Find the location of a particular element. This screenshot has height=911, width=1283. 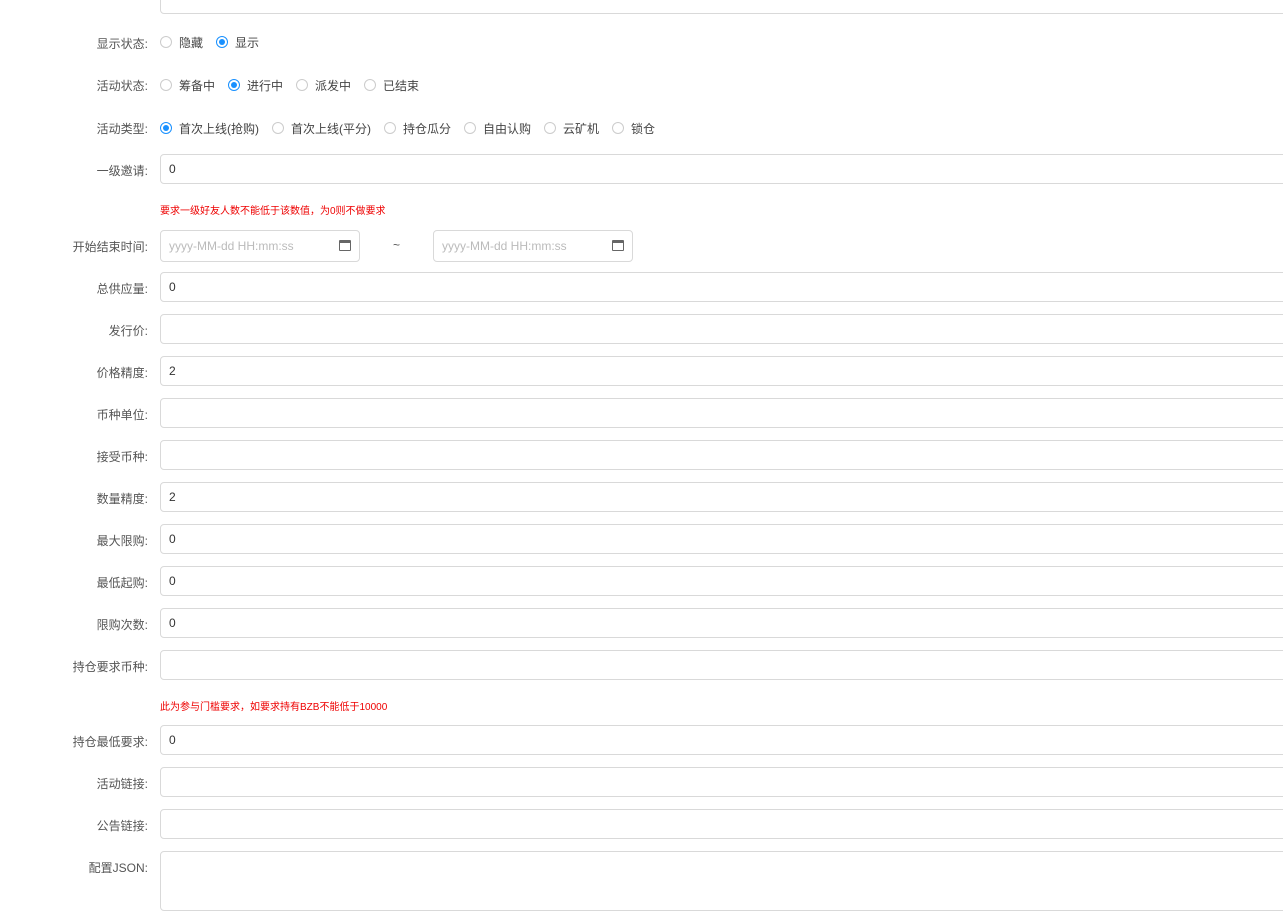

max-purchase-input: 0 is located at coordinates (721, 539).